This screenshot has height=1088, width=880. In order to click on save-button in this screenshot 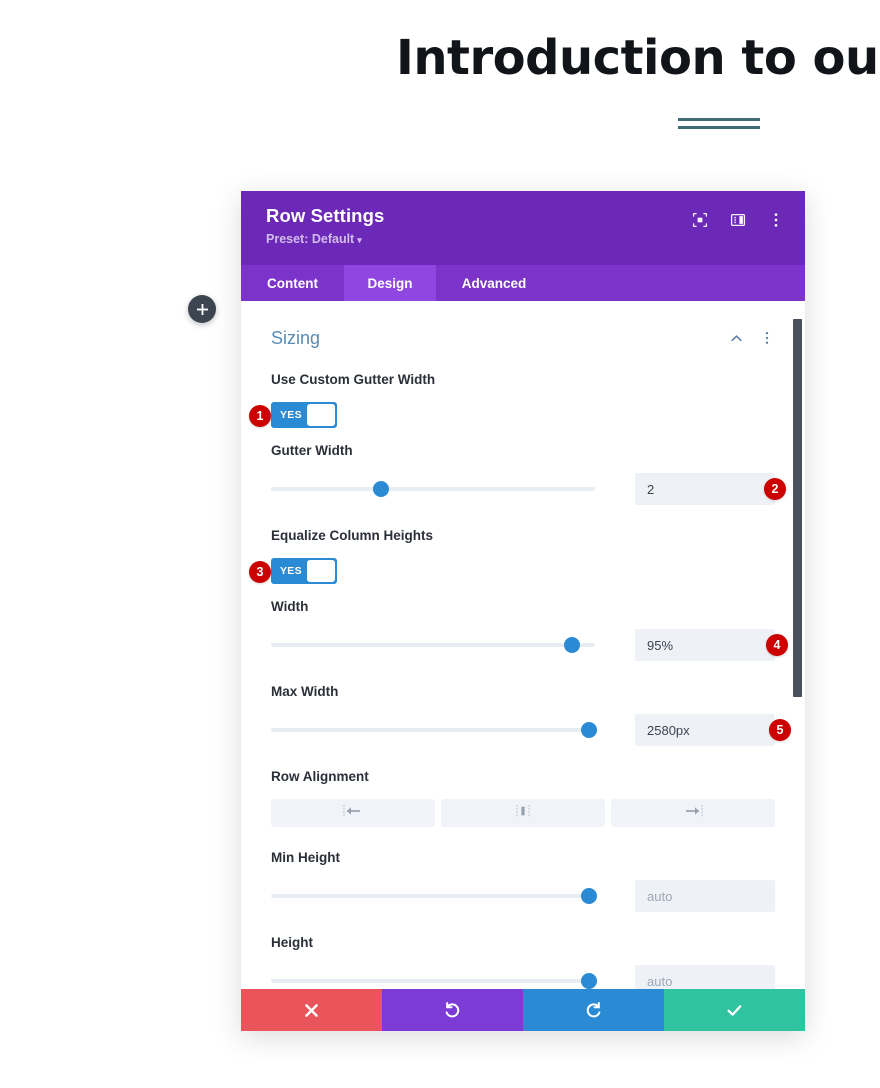, I will do `click(734, 1010)`.